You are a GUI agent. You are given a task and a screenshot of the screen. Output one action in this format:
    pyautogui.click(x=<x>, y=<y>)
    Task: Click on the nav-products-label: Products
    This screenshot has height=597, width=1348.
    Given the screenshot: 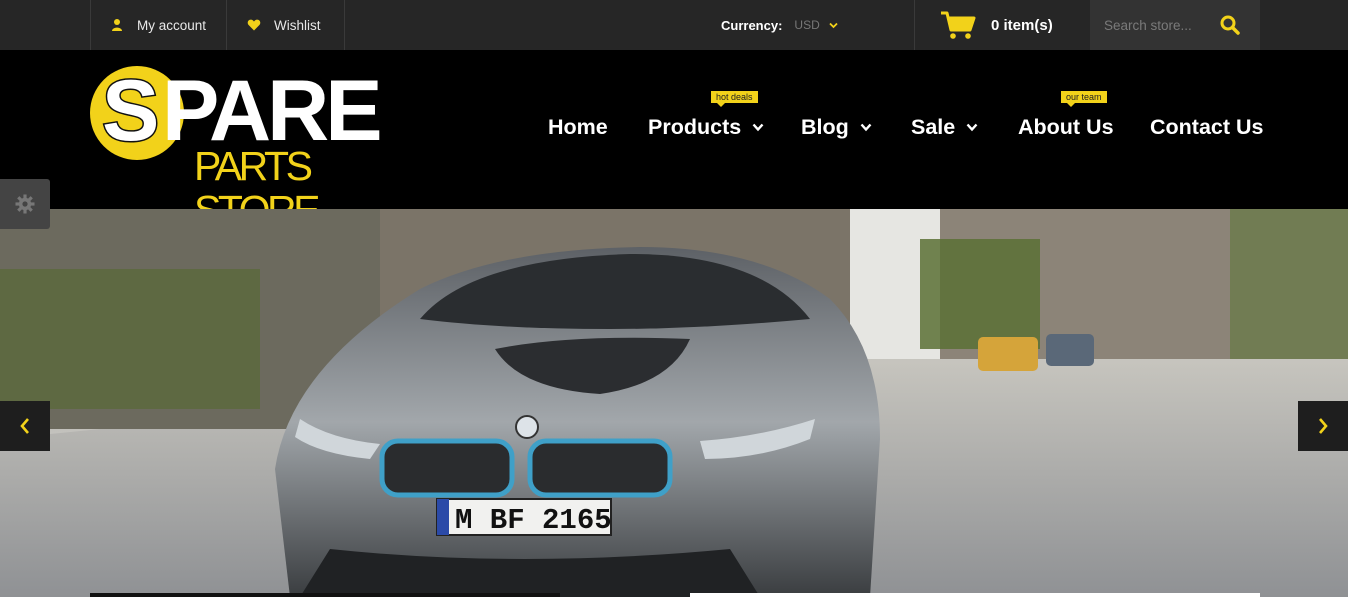 What is the action you would take?
    pyautogui.click(x=695, y=127)
    